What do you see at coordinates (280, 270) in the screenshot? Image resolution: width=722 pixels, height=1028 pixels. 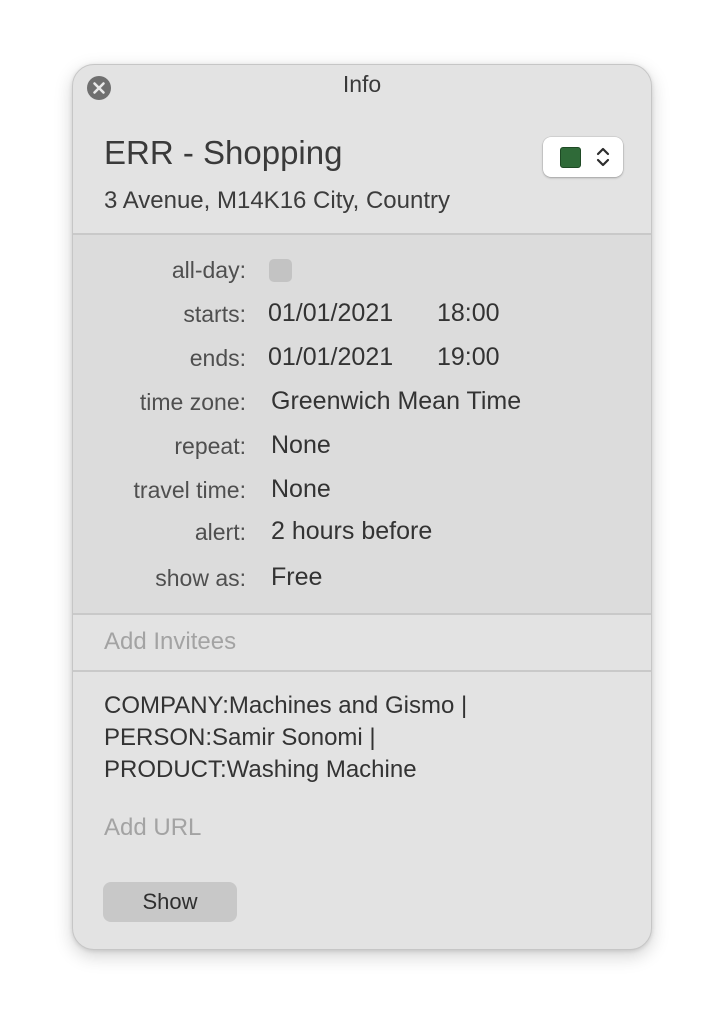 I see `all-day-checkbox` at bounding box center [280, 270].